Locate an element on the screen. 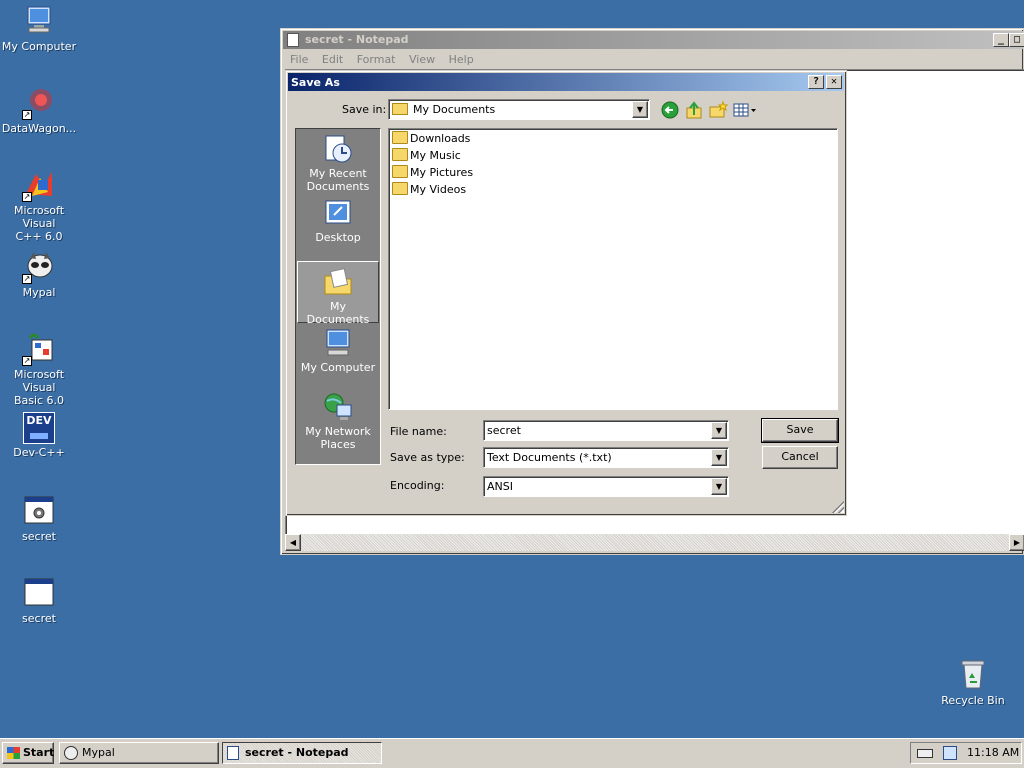  desktop-icon is located at coordinates (338, 213).